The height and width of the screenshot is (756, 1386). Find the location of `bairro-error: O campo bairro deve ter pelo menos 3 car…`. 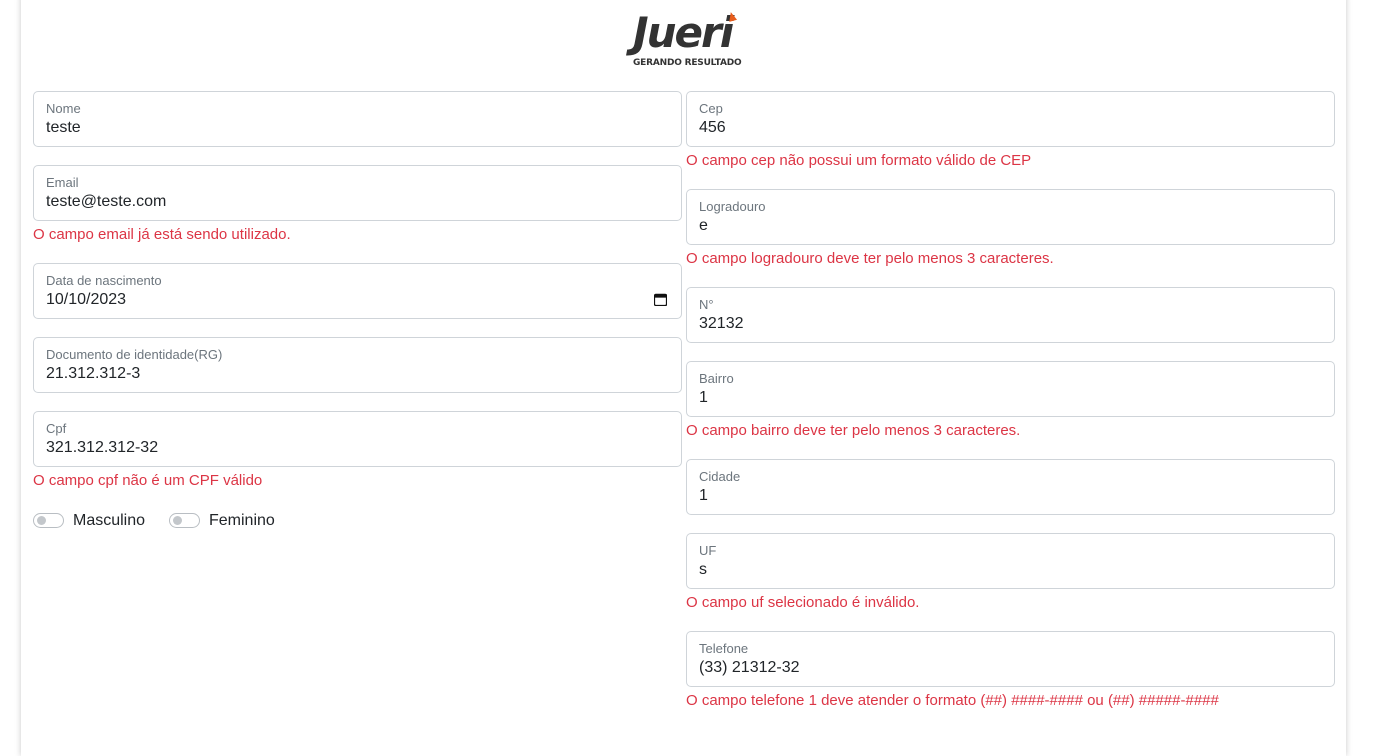

bairro-error: O campo bairro deve ter pelo menos 3 car… is located at coordinates (853, 430).